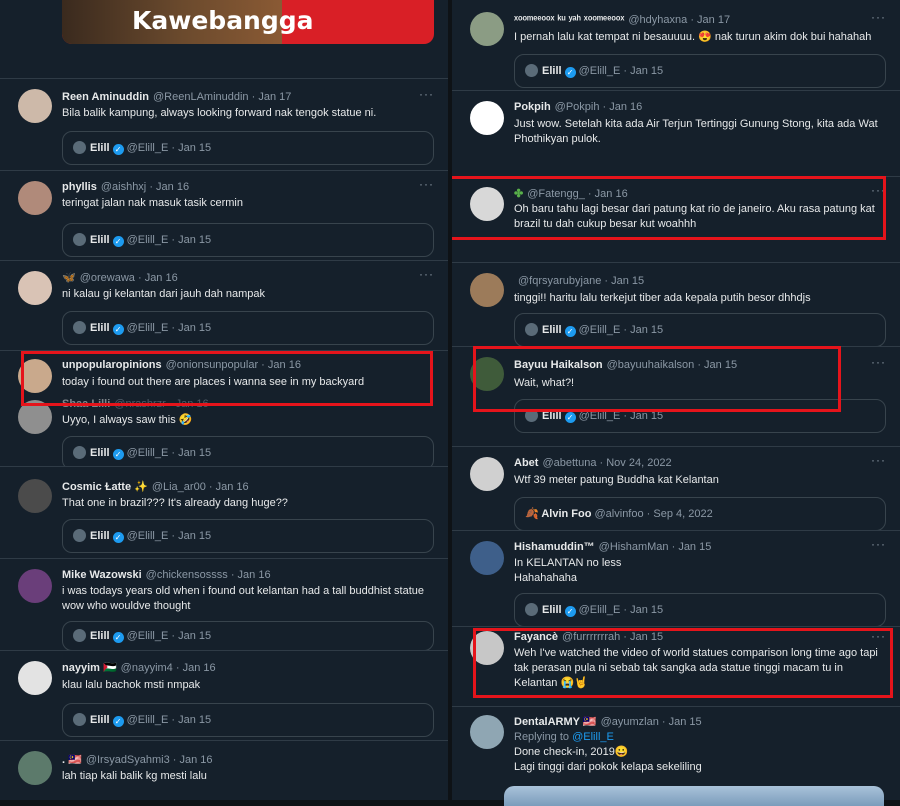 Image resolution: width=900 pixels, height=806 pixels. What do you see at coordinates (140, 404) in the screenshot?
I see `tweet-handle: @nrashrzr` at bounding box center [140, 404].